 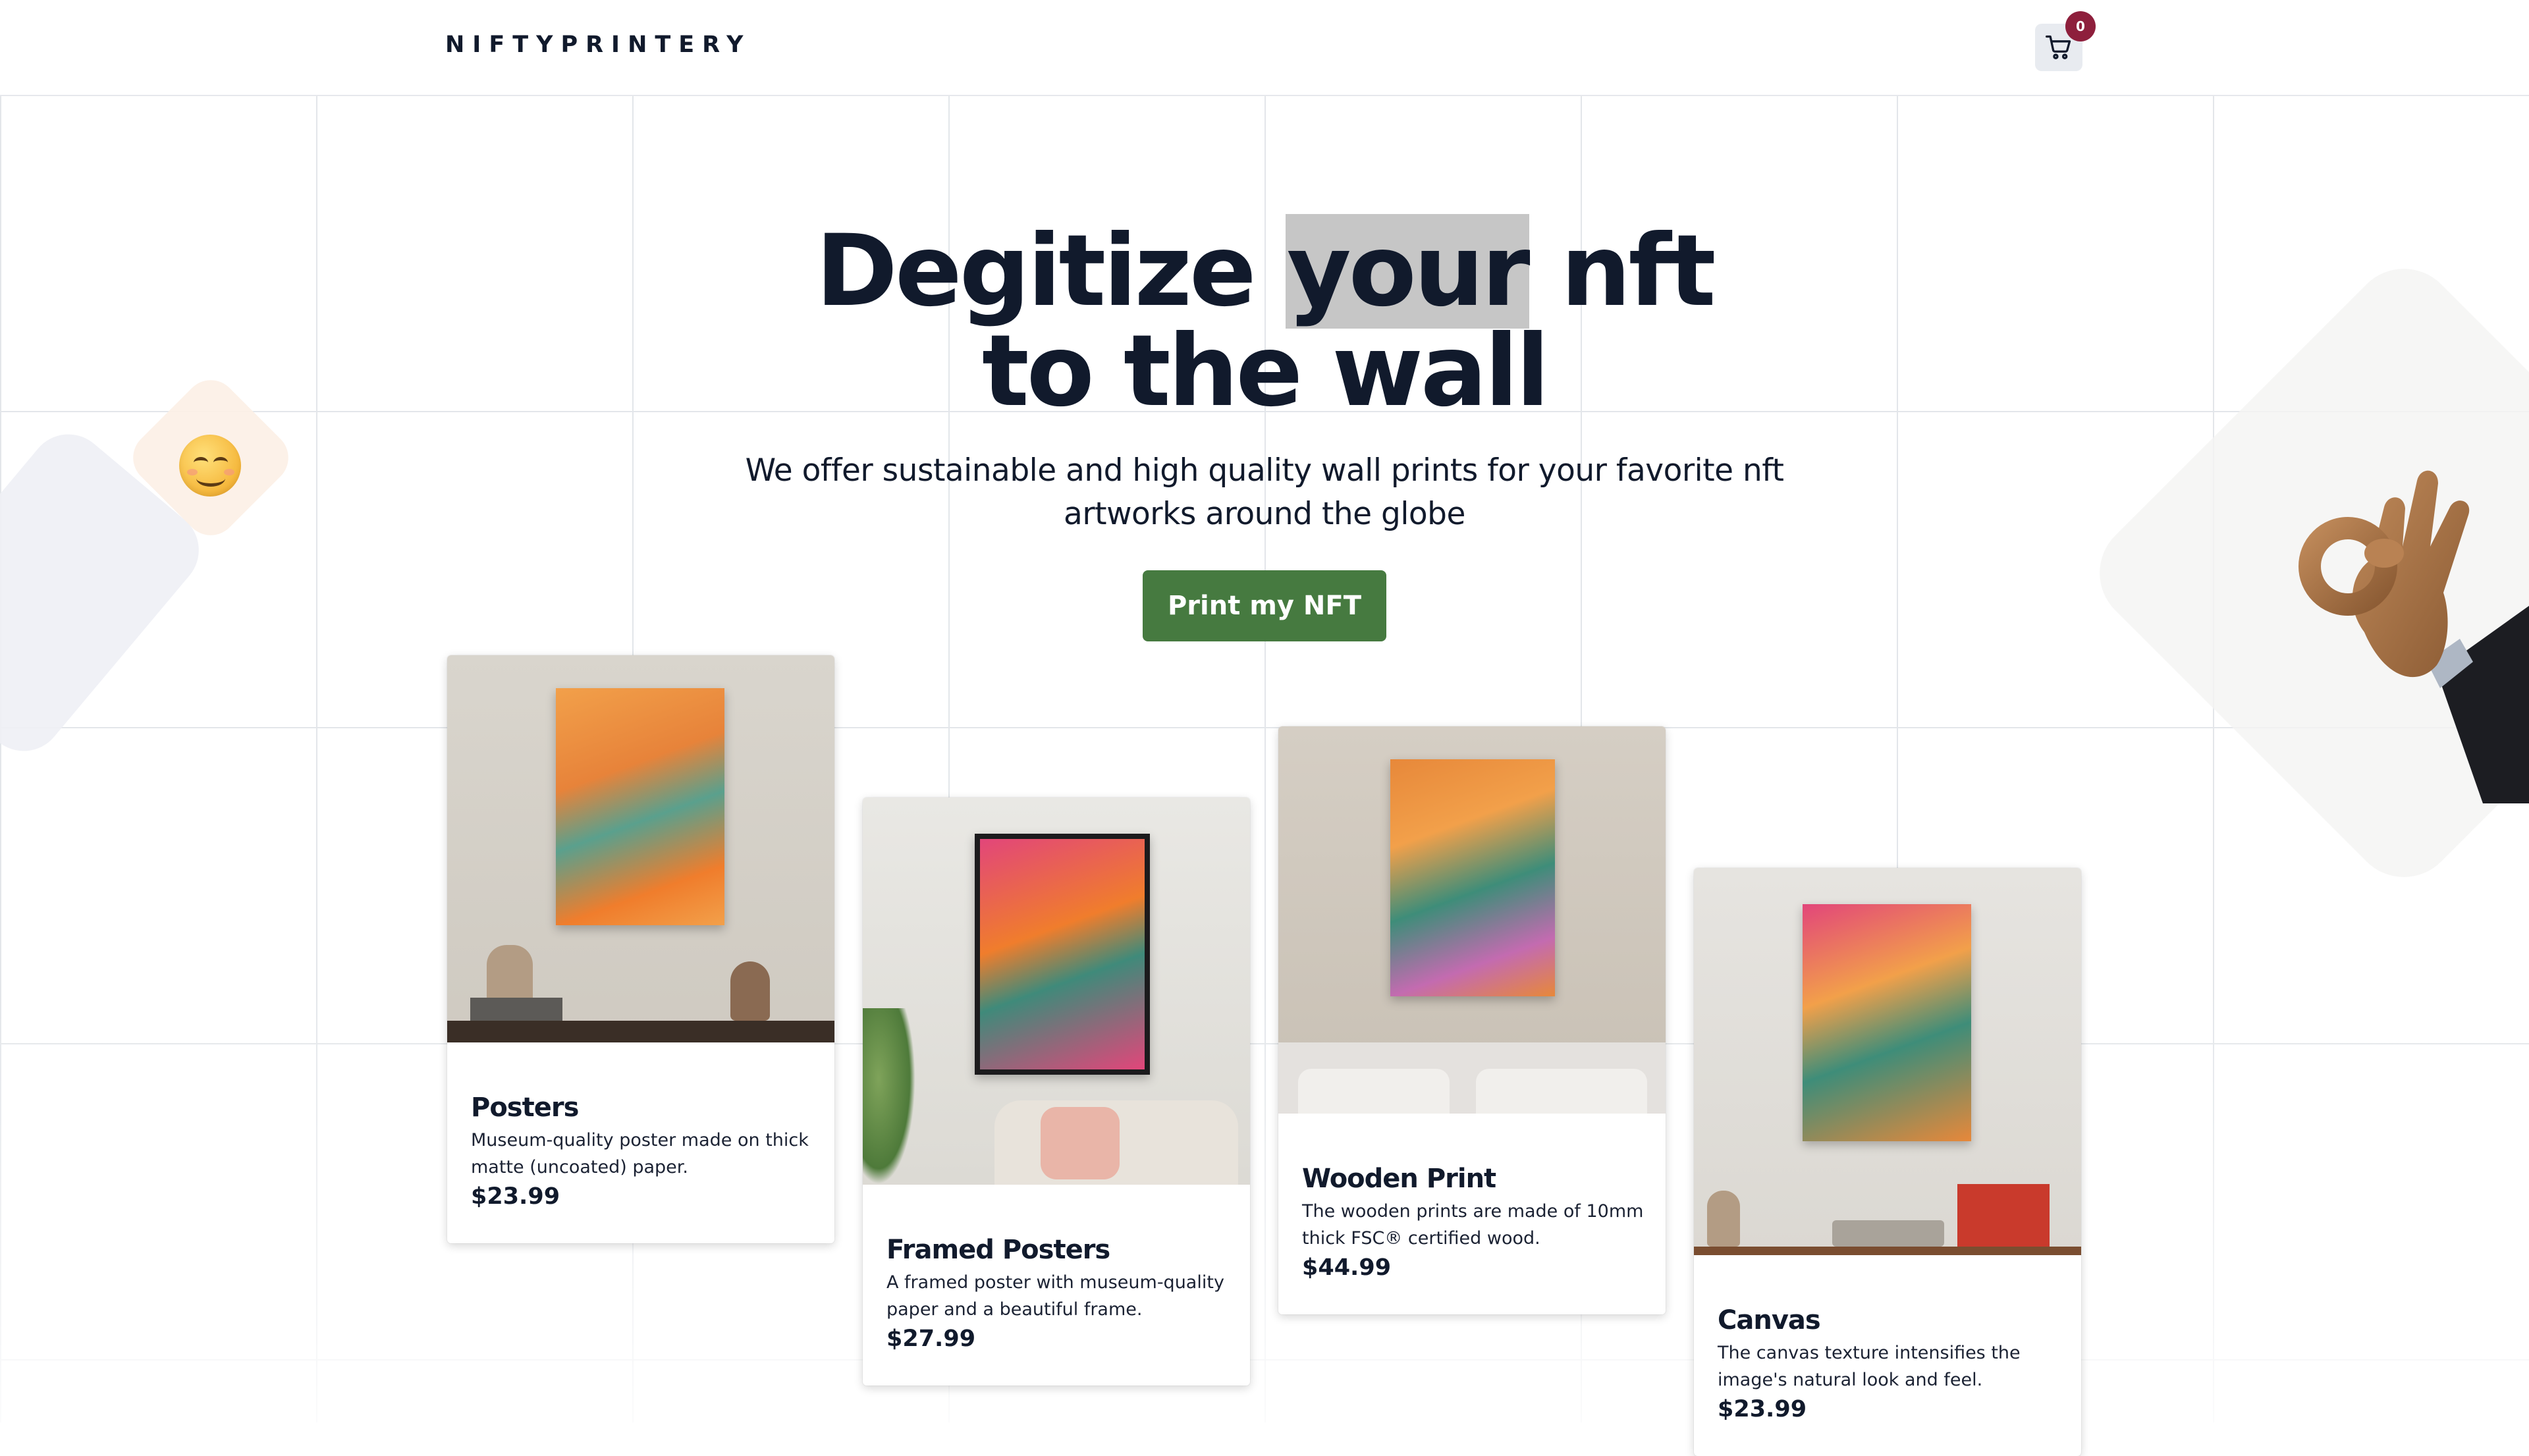 What do you see at coordinates (1264, 48) in the screenshot?
I see `top-navigation-bar: NIFTYPRINTERY 0` at bounding box center [1264, 48].